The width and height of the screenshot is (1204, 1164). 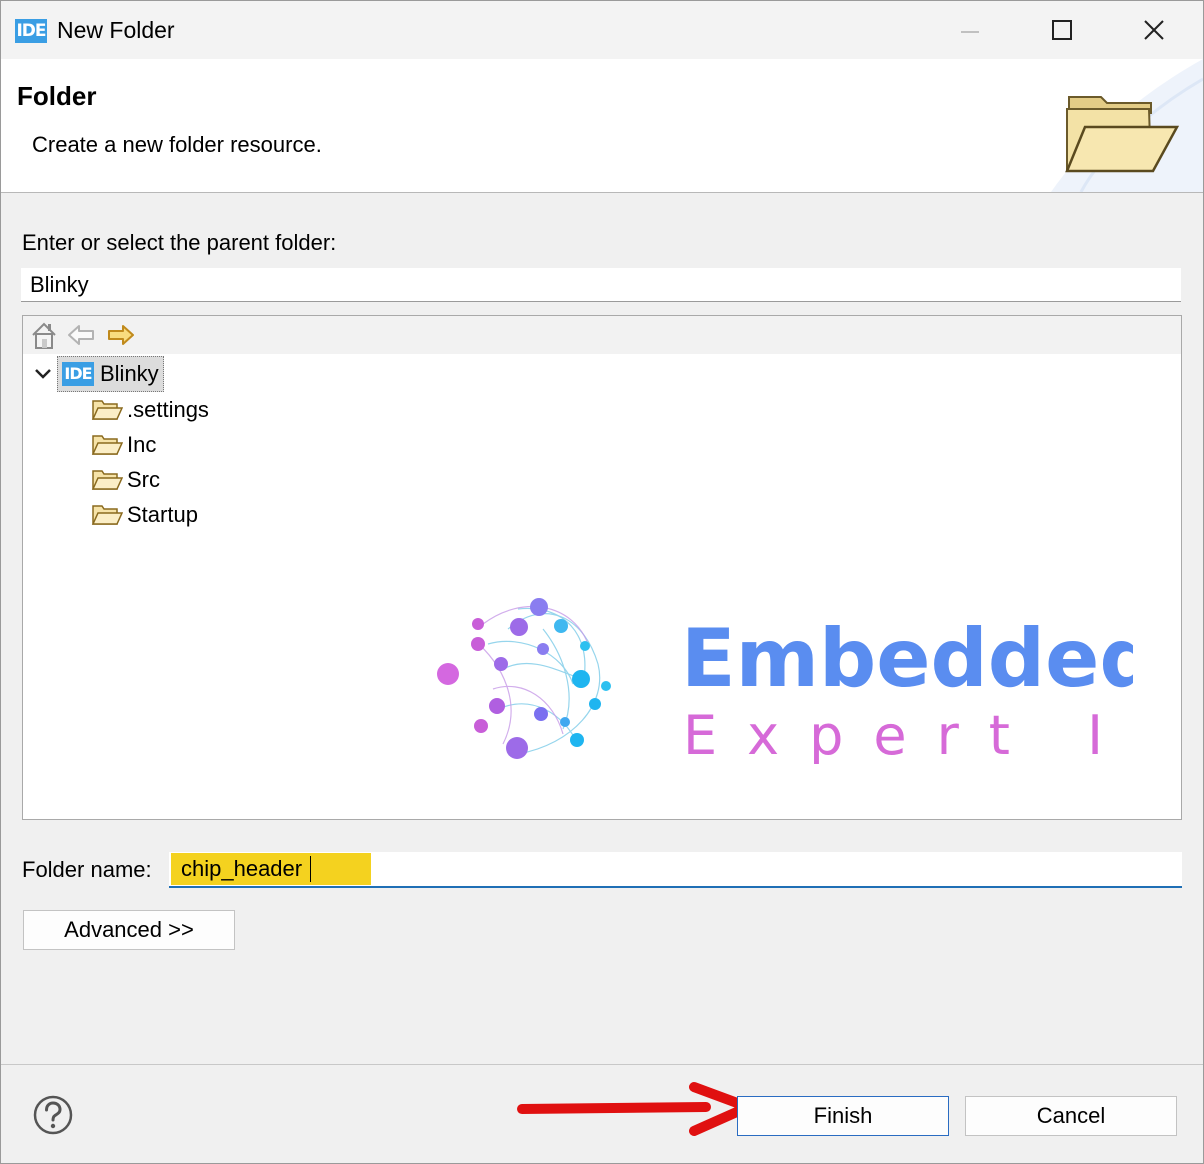 What do you see at coordinates (142, 444) in the screenshot?
I see `tree-item-label: Inc` at bounding box center [142, 444].